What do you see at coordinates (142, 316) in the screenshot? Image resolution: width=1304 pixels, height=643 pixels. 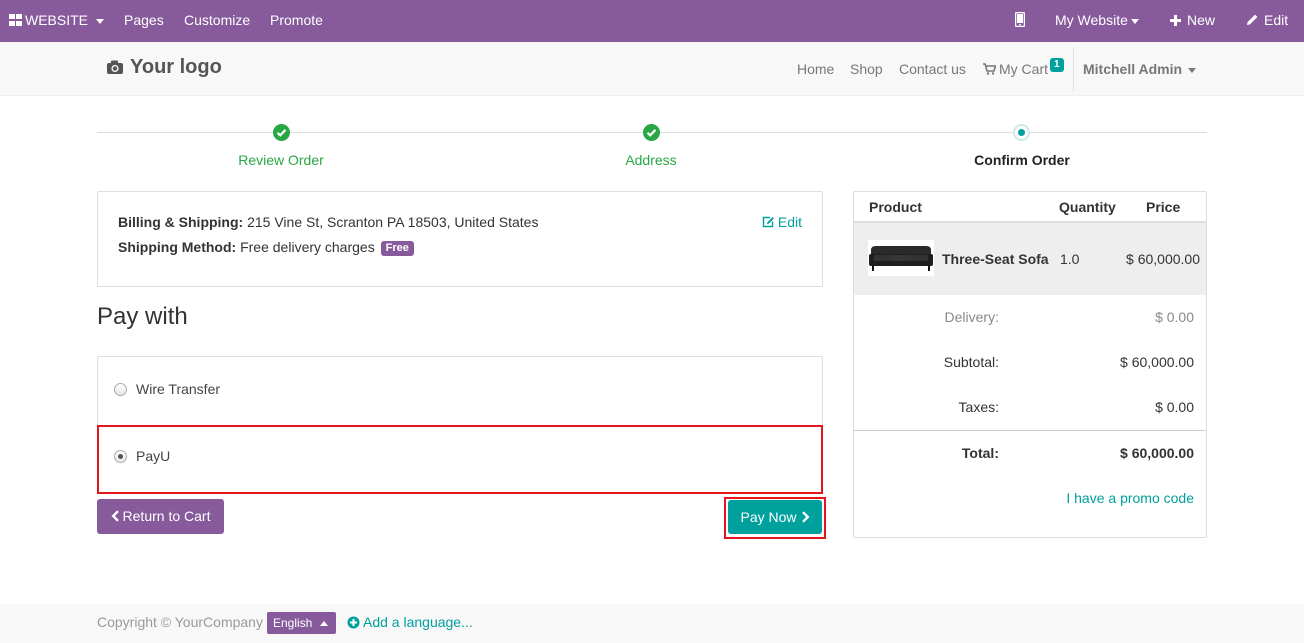 I see `pay-with-heading: Pay with` at bounding box center [142, 316].